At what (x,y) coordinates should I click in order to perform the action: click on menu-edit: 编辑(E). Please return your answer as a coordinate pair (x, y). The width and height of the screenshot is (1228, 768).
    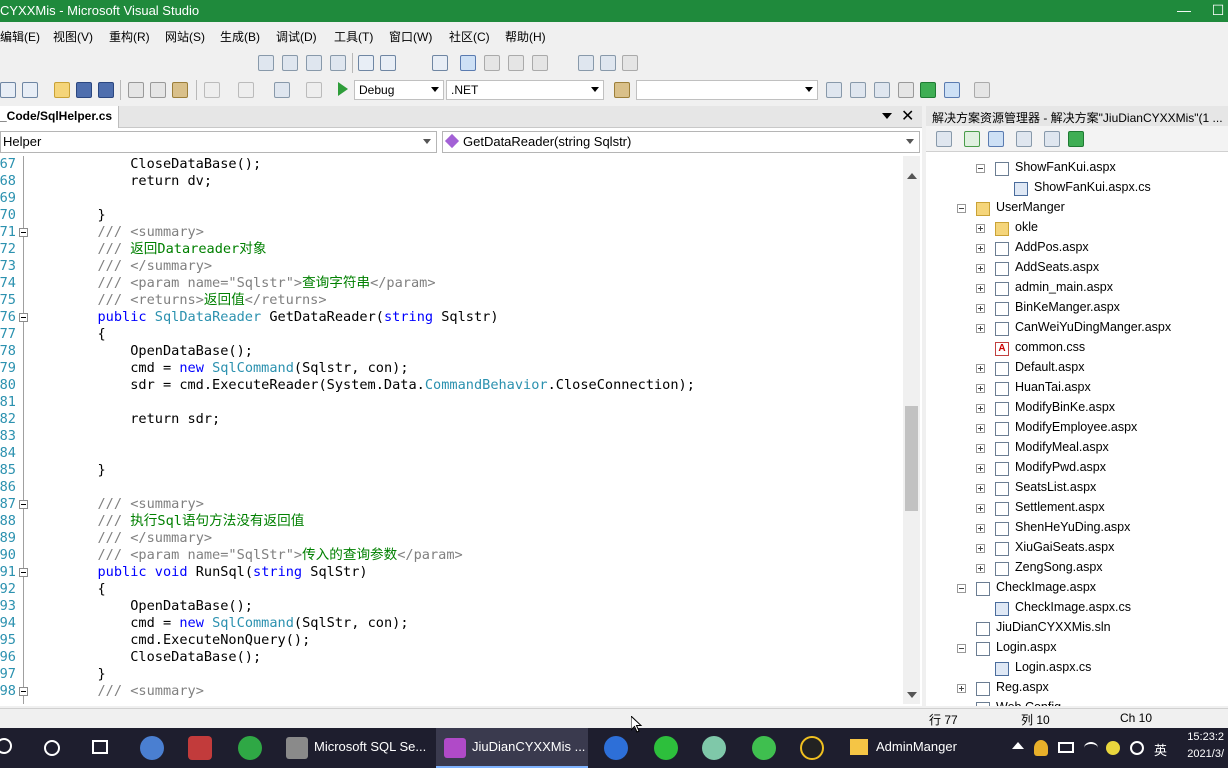
    Looking at the image, I should click on (20, 36).